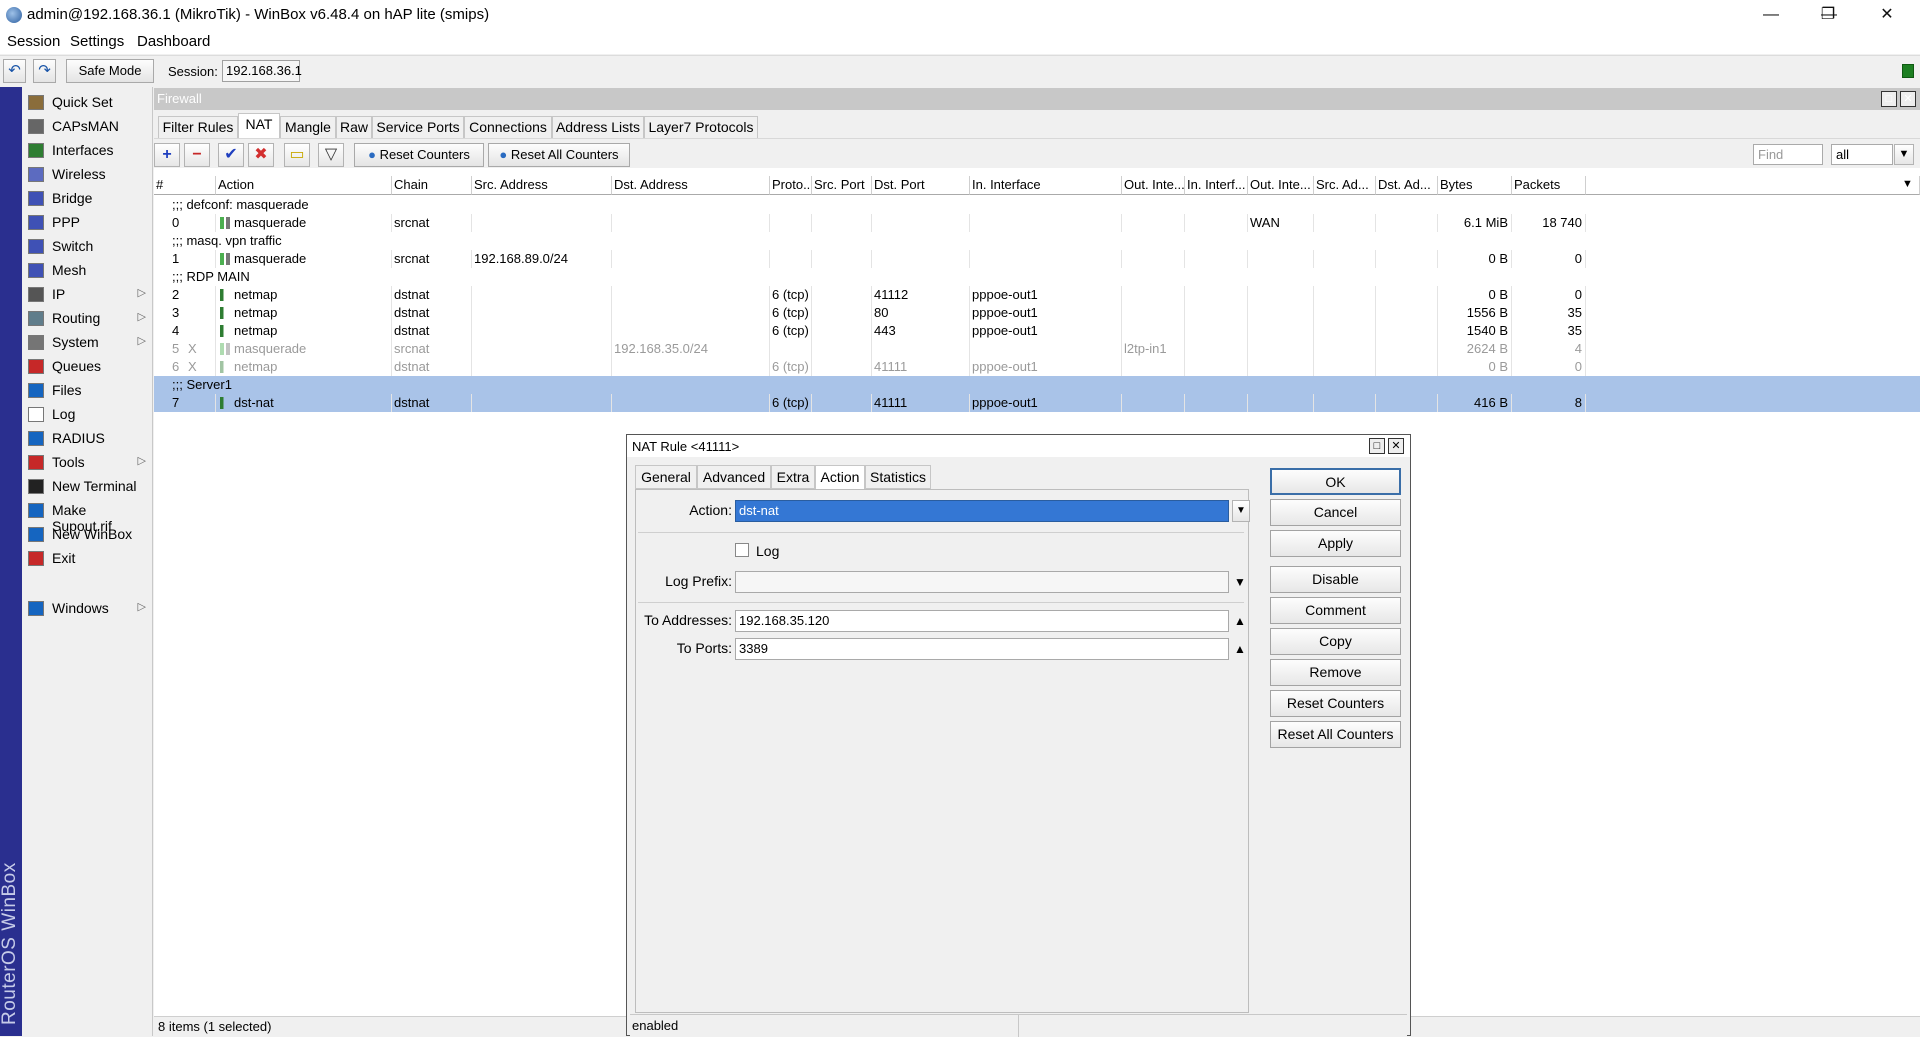 This screenshot has width=1920, height=1037. I want to click on undo-icon: ↶, so click(14, 71).